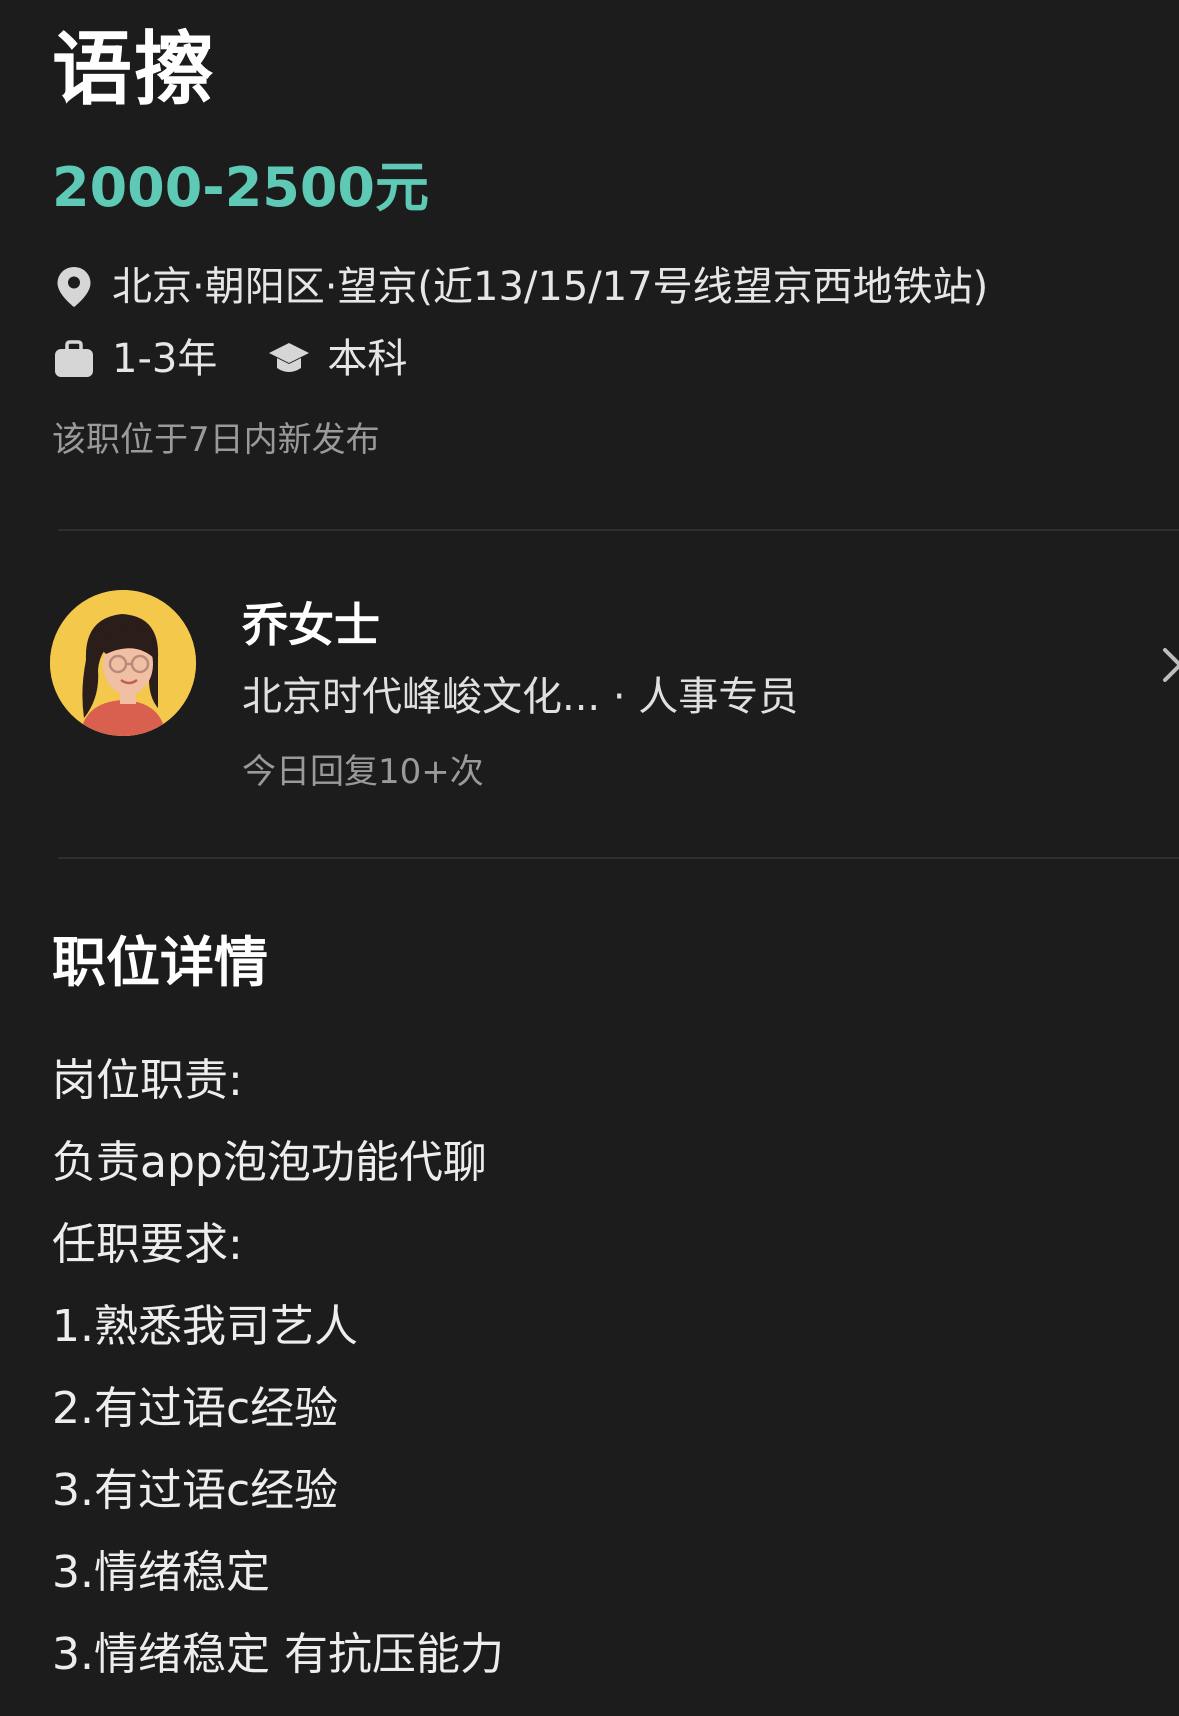 The width and height of the screenshot is (1179, 1716). I want to click on description-line: 3.有过语c经验, so click(195, 1490).